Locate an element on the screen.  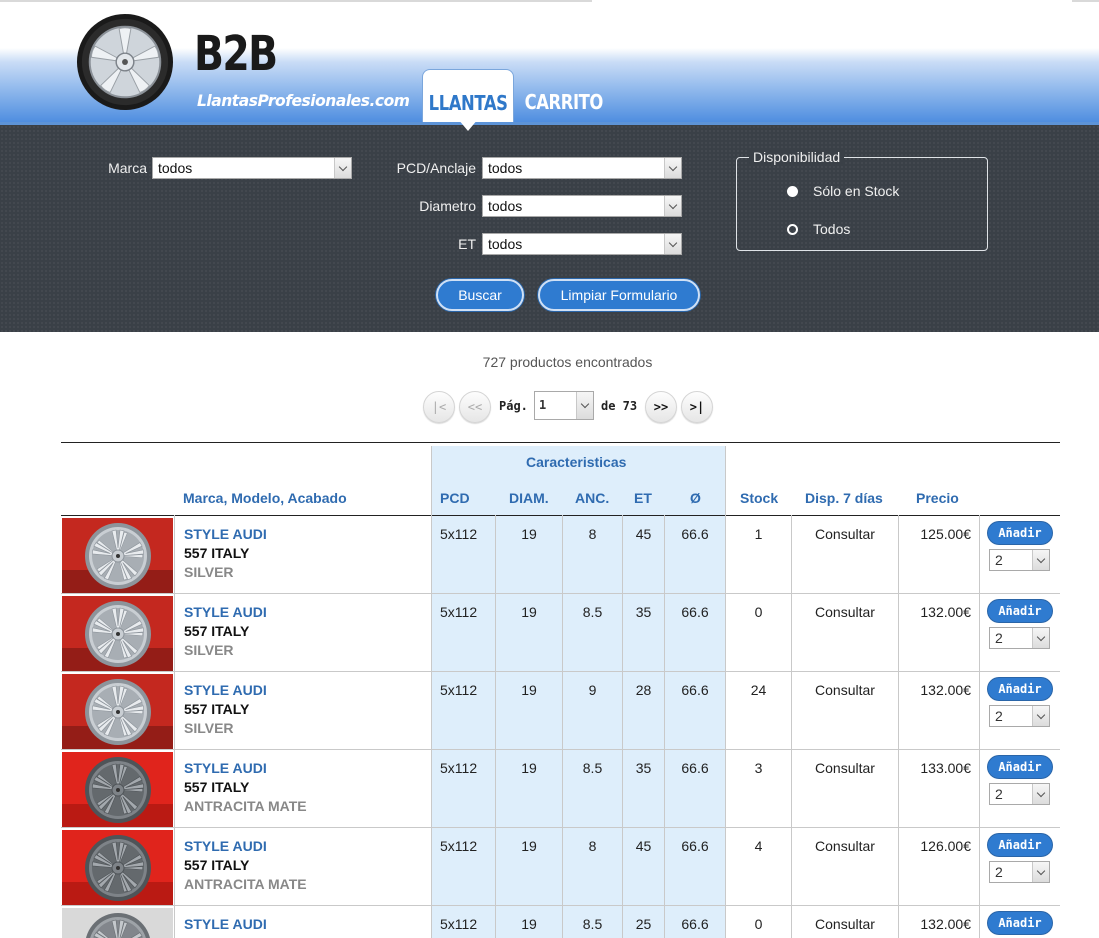
et-select: todos is located at coordinates (582, 244).